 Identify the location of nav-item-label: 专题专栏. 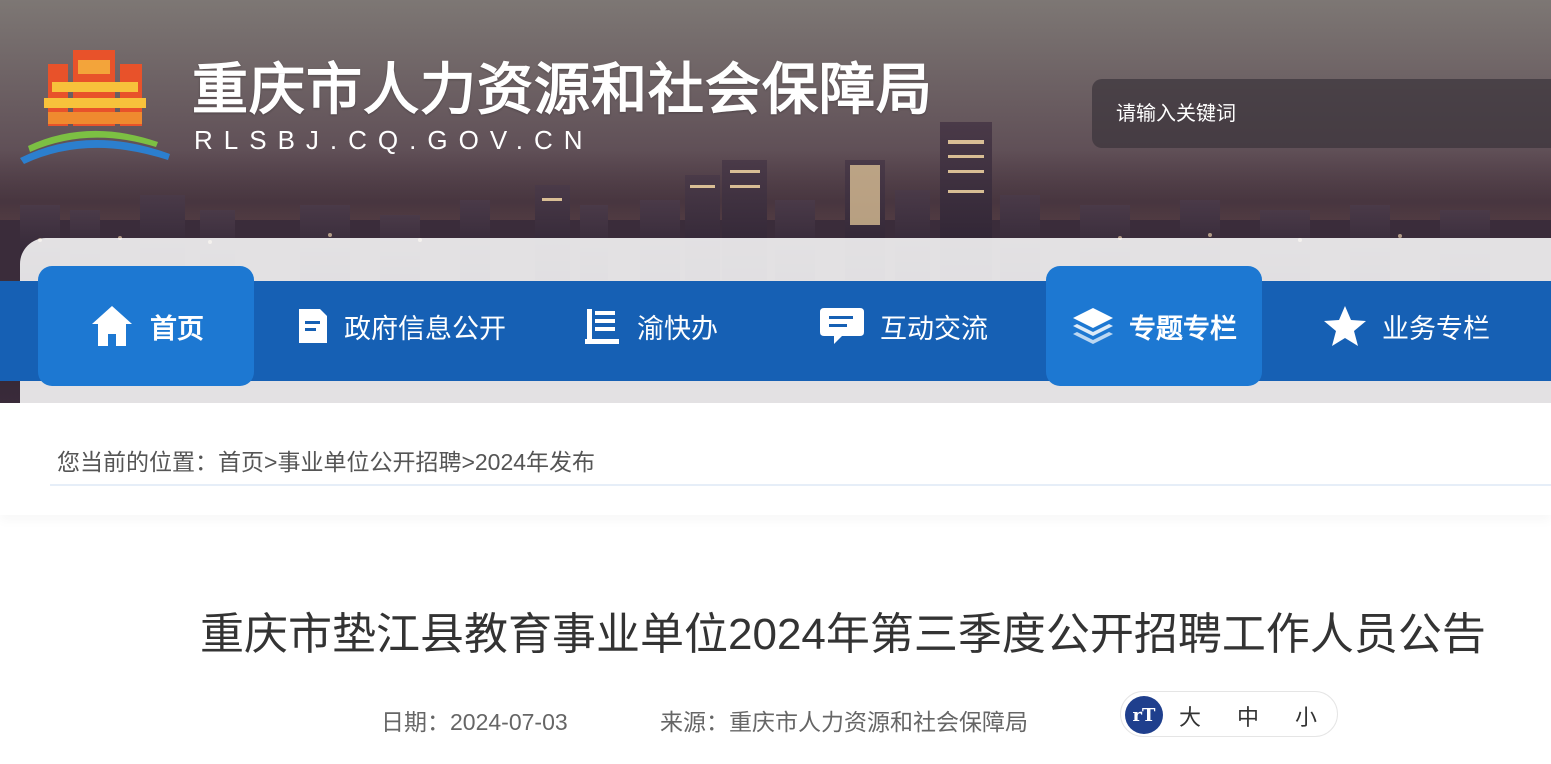
(1183, 328).